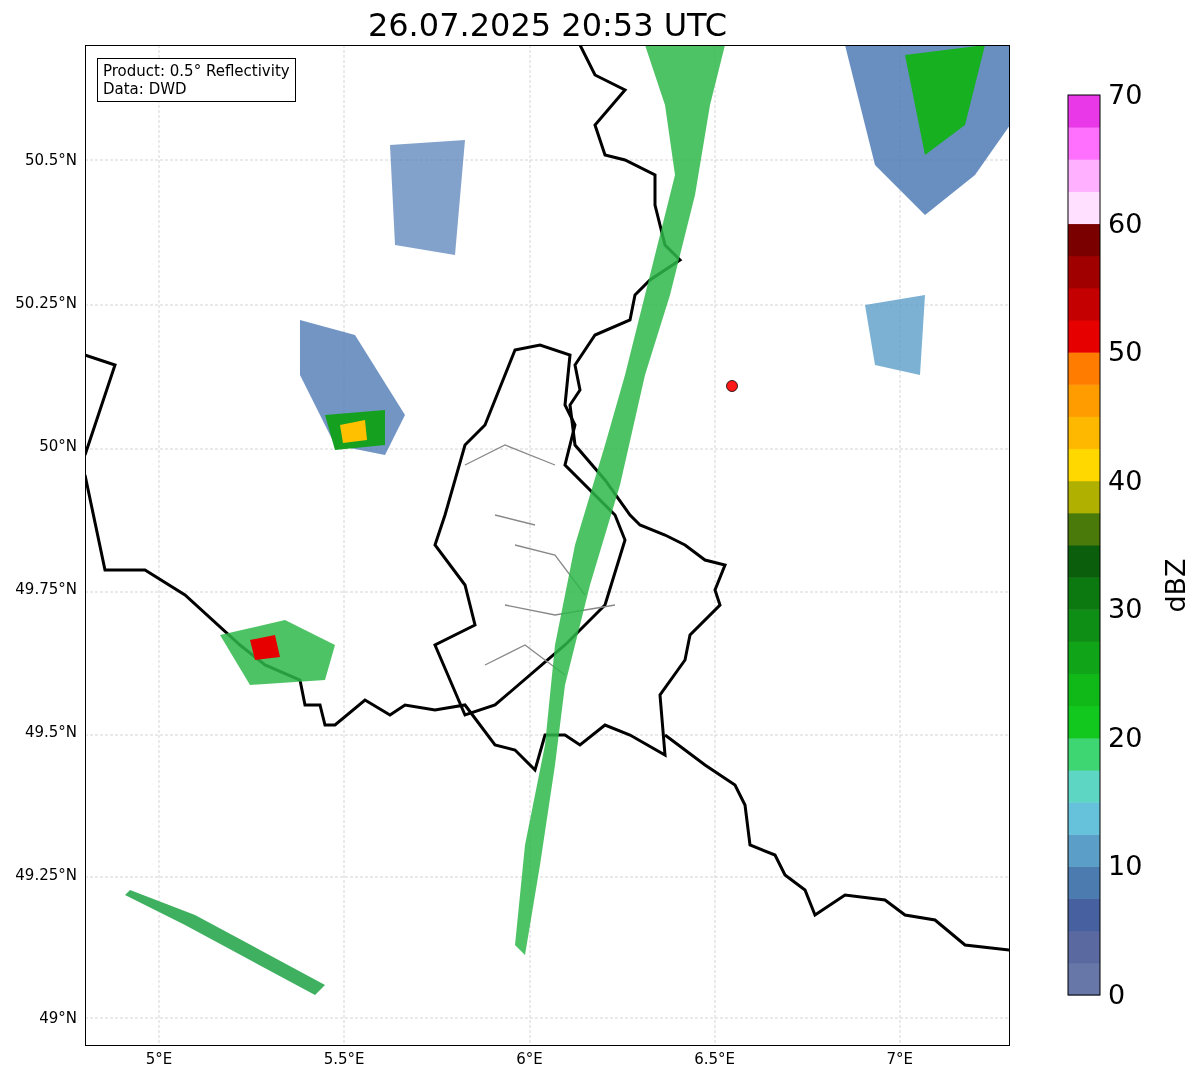 Image resolution: width=1202 pixels, height=1081 pixels. I want to click on latitude-label: 50°N, so click(58, 446).